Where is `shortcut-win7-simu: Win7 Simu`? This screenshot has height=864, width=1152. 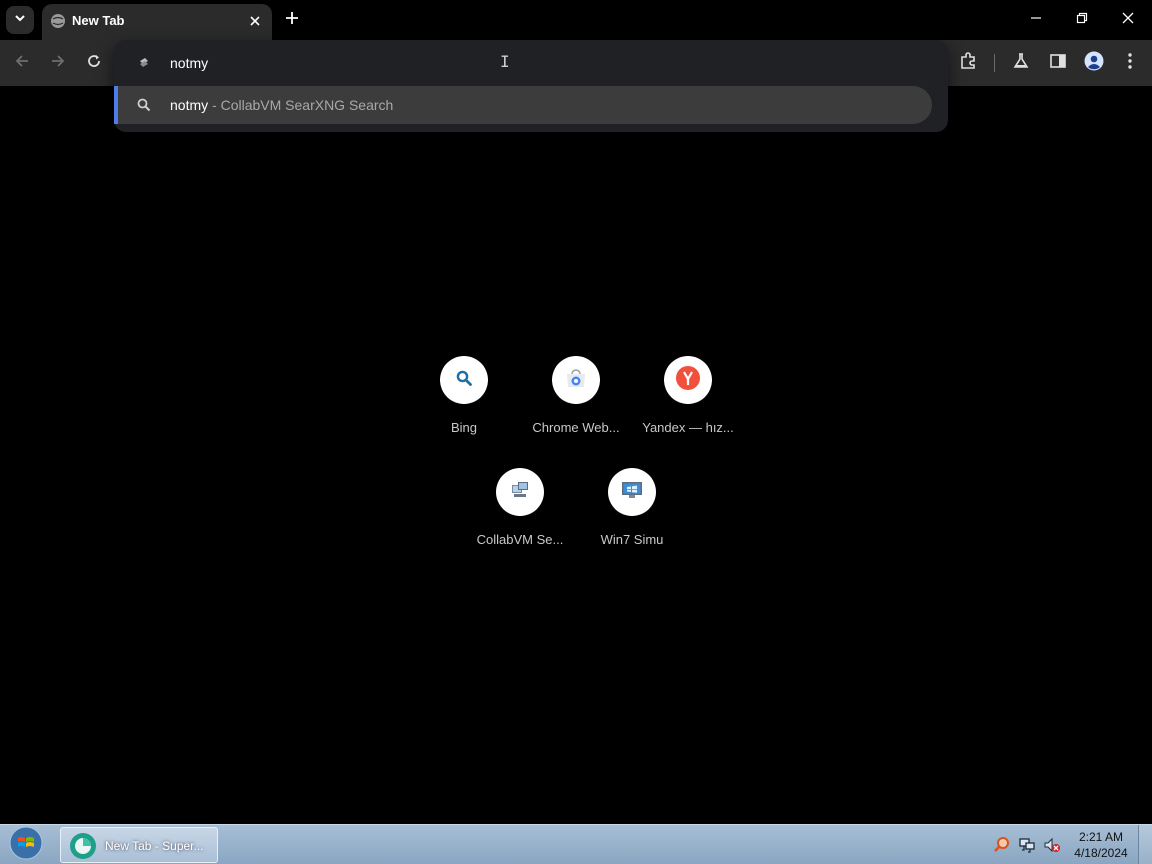
shortcut-win7-simu: Win7 Simu is located at coordinates (632, 518).